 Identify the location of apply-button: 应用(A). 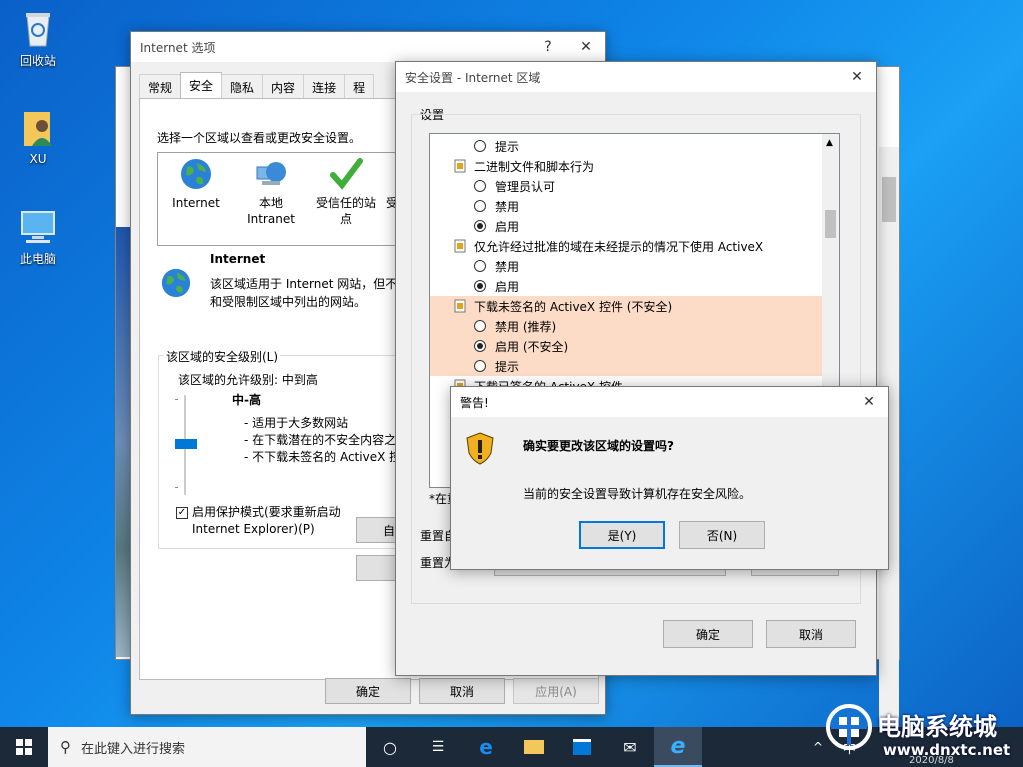
(556, 691).